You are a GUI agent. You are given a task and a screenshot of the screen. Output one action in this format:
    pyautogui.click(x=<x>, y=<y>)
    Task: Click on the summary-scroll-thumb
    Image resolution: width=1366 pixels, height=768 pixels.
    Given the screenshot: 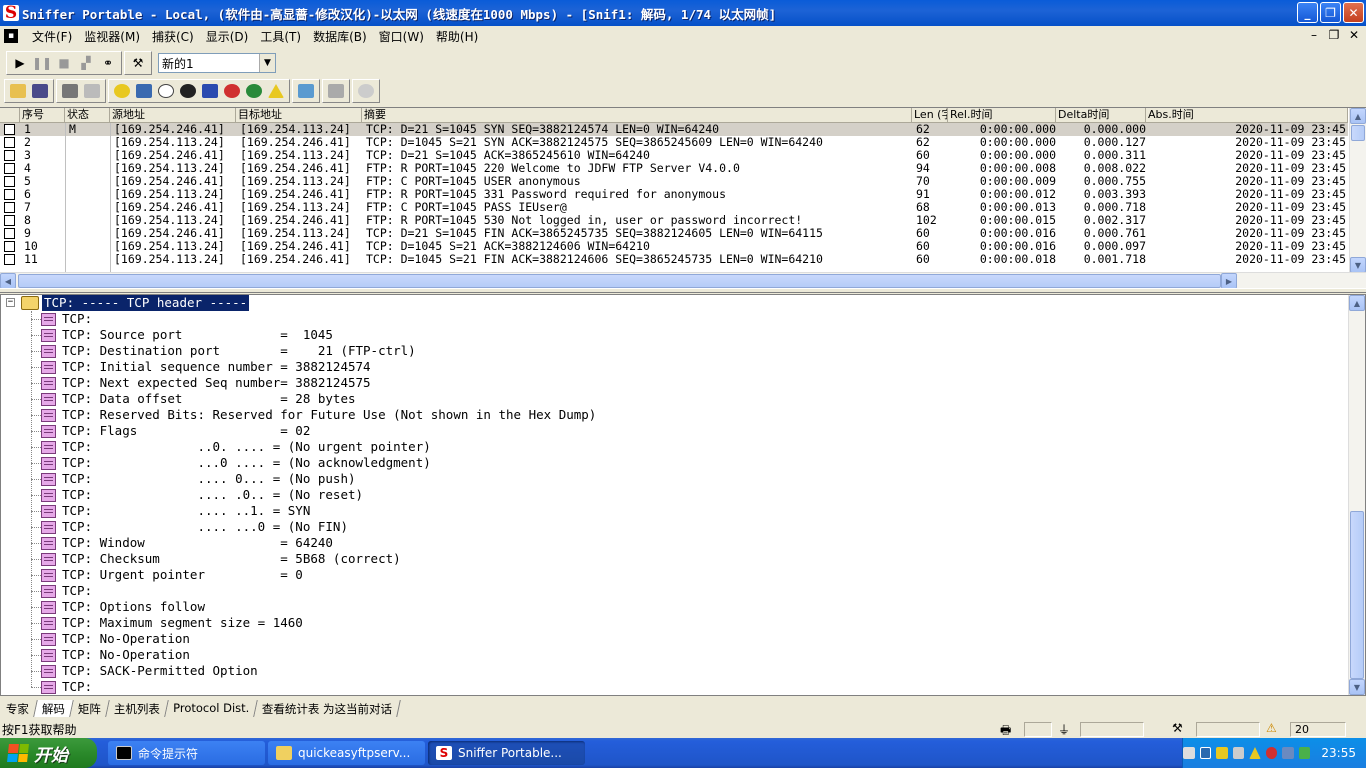 What is the action you would take?
    pyautogui.click(x=1358, y=133)
    